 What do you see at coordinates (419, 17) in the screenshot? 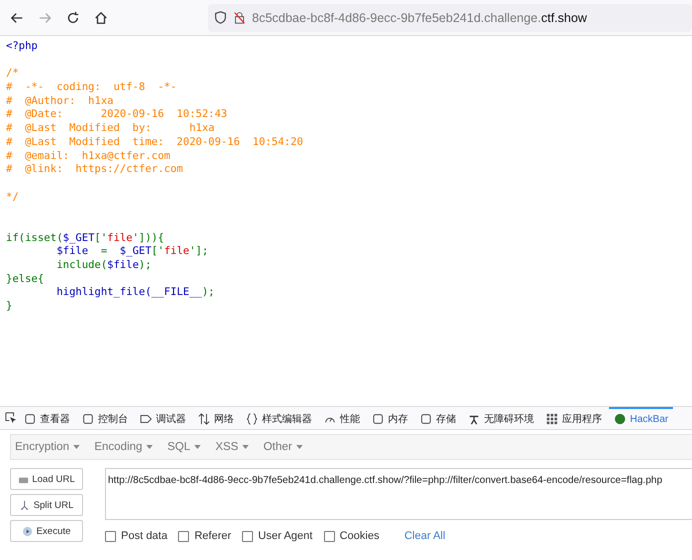
I see `url-text: 8c5cdbae-bc8f-4d86-9ecc-9b7fe5eb241d.challenge.ctf.show` at bounding box center [419, 17].